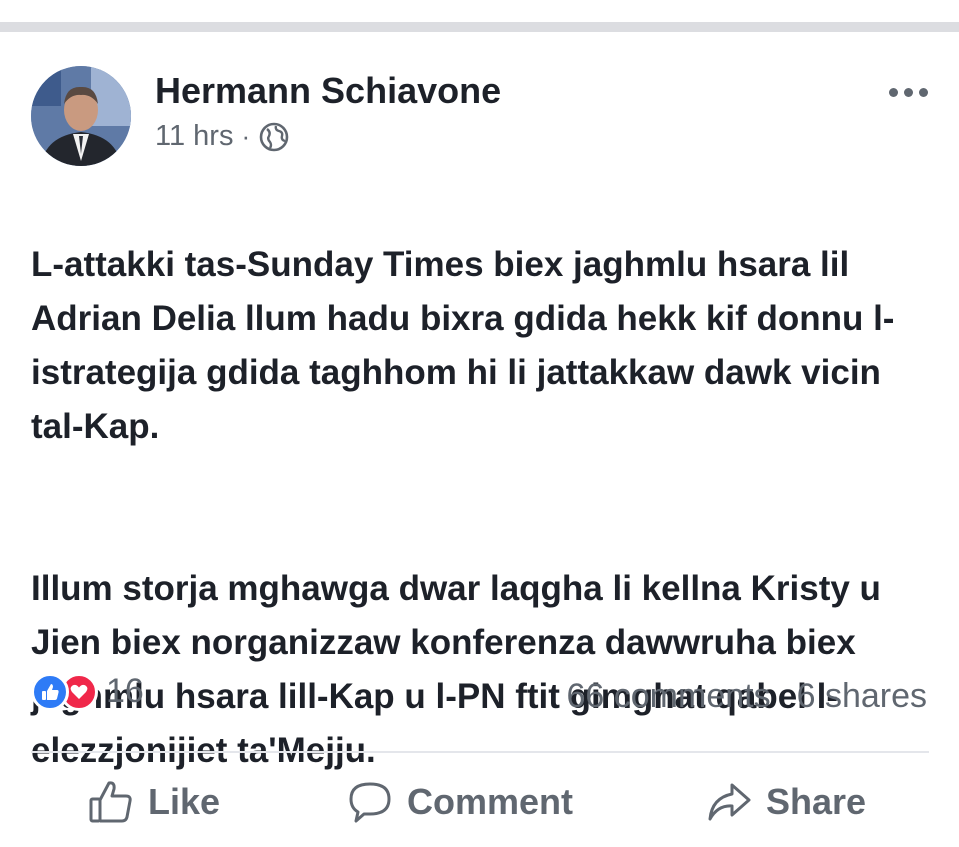 Image resolution: width=959 pixels, height=847 pixels. Describe the element at coordinates (479, 11) in the screenshot. I see `top-strip` at that location.